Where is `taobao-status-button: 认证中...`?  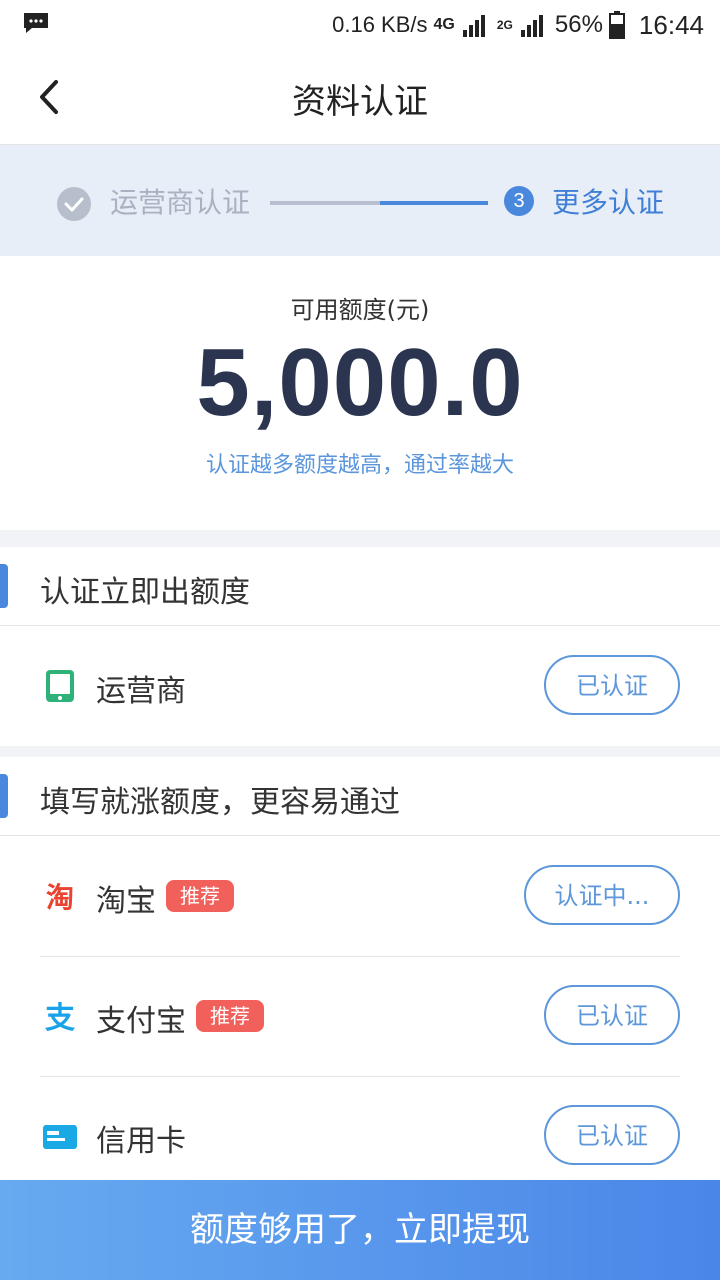 taobao-status-button: 认证中... is located at coordinates (602, 895).